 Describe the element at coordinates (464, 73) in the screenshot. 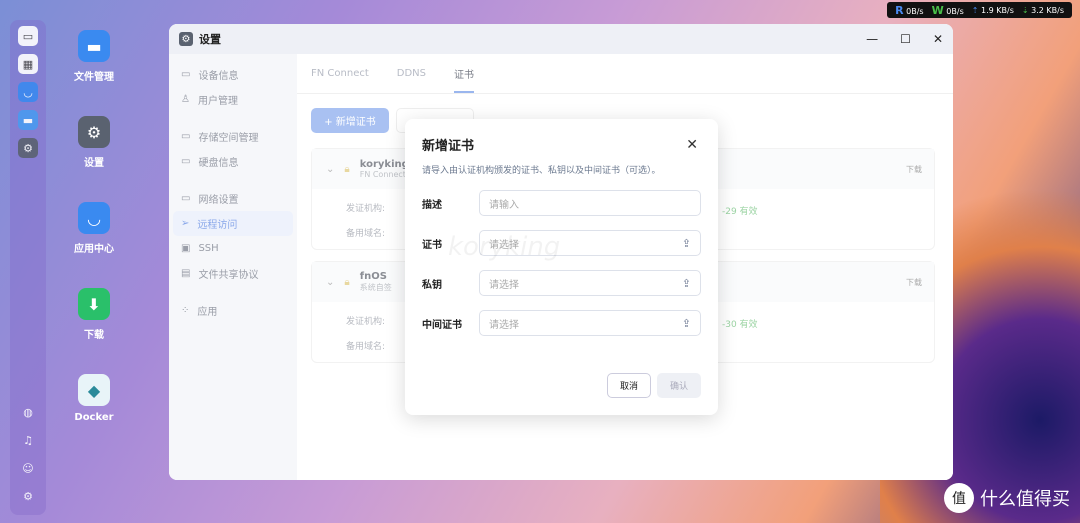

I see `tab-certificates: 证书` at that location.